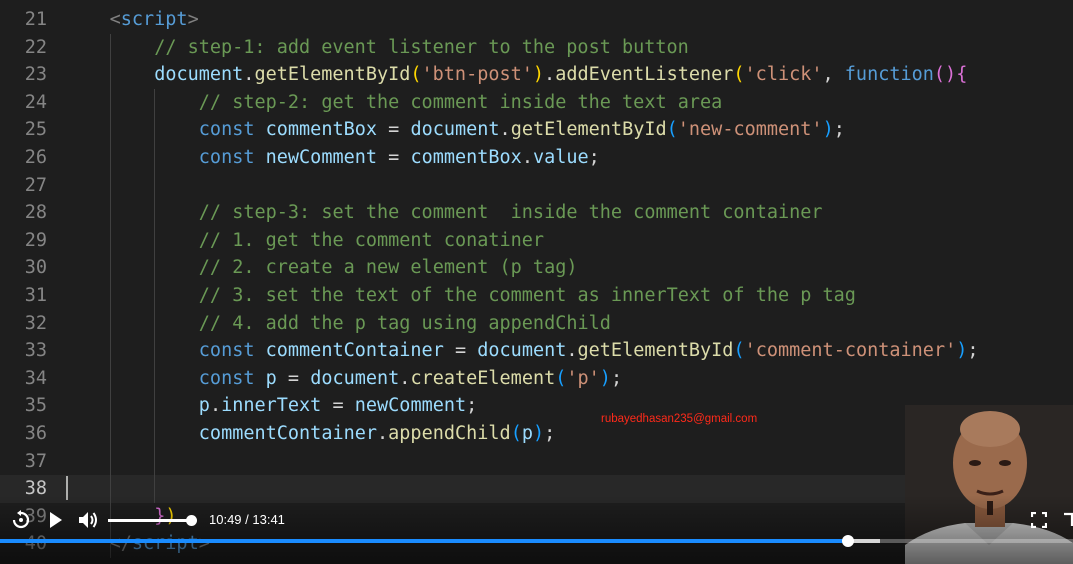 Image resolution: width=1073 pixels, height=564 pixels. I want to click on code-line: 26 const newComment = commentBox.value;, so click(536, 158).